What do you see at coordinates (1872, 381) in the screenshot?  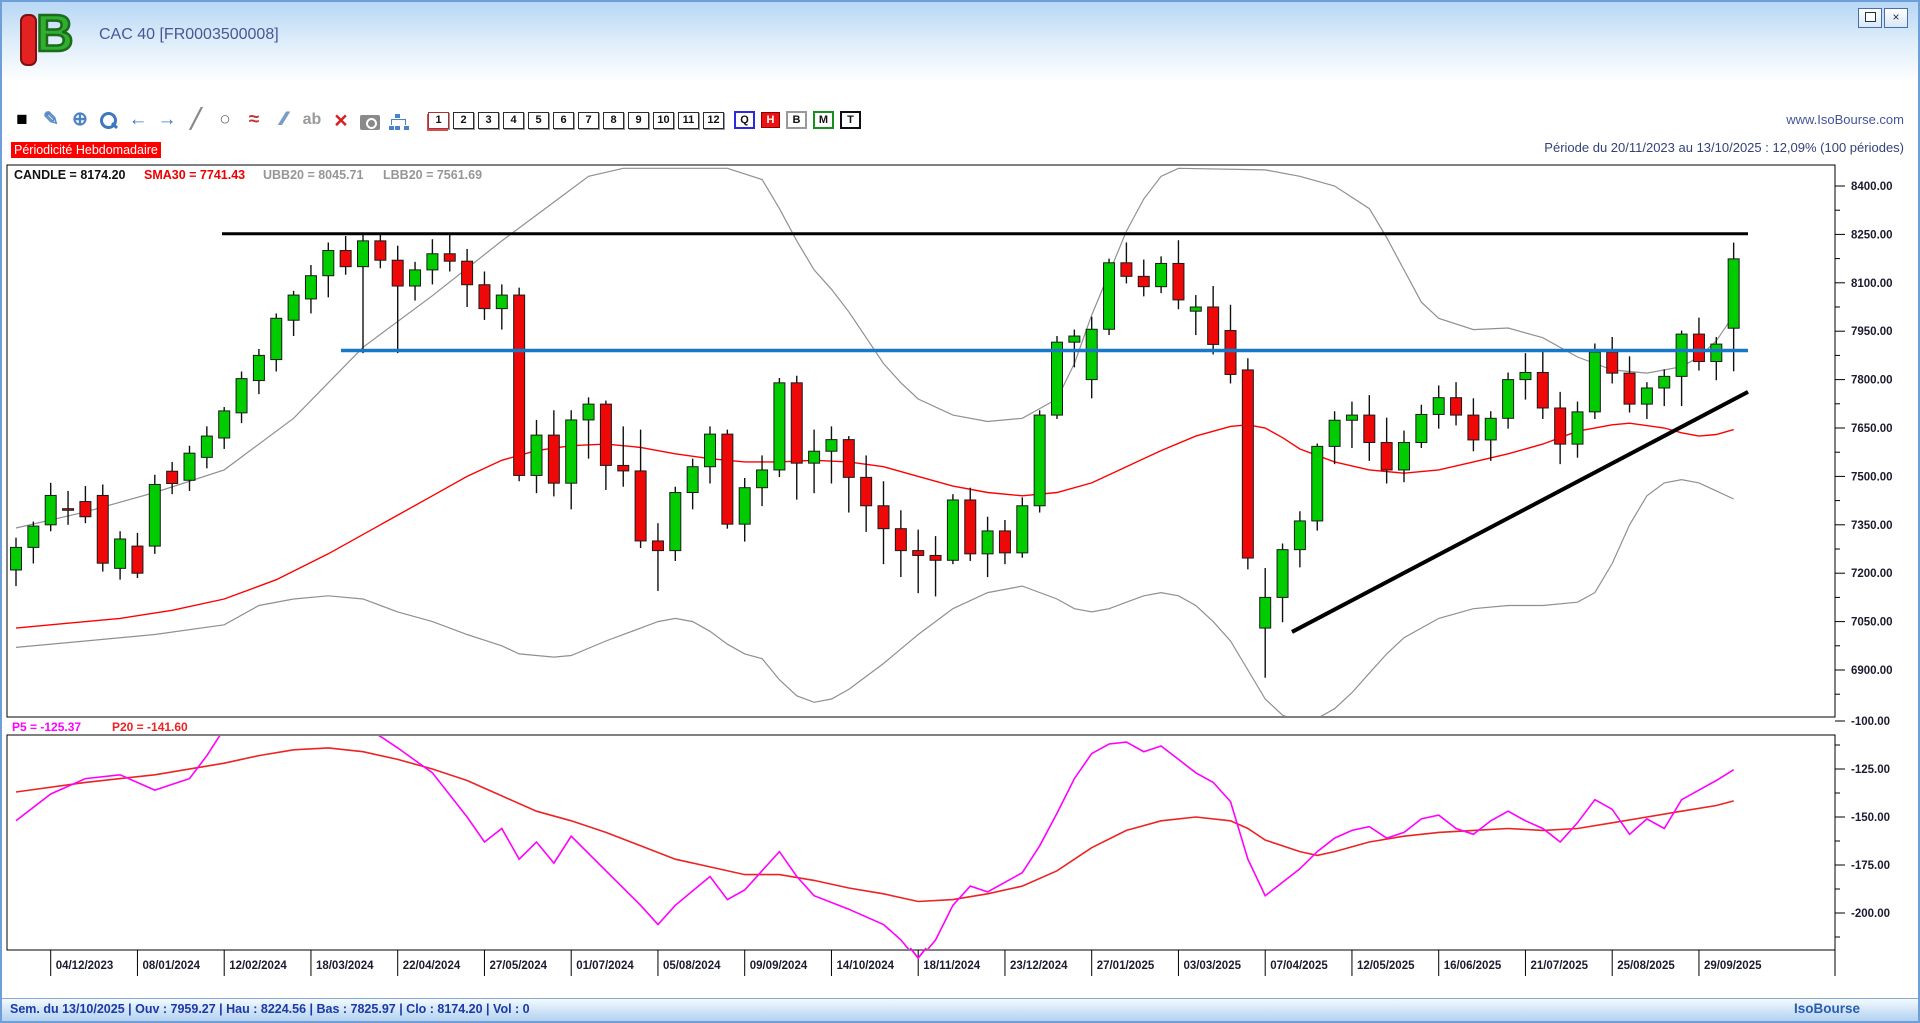 I see `price-axis-label: 7800.00` at bounding box center [1872, 381].